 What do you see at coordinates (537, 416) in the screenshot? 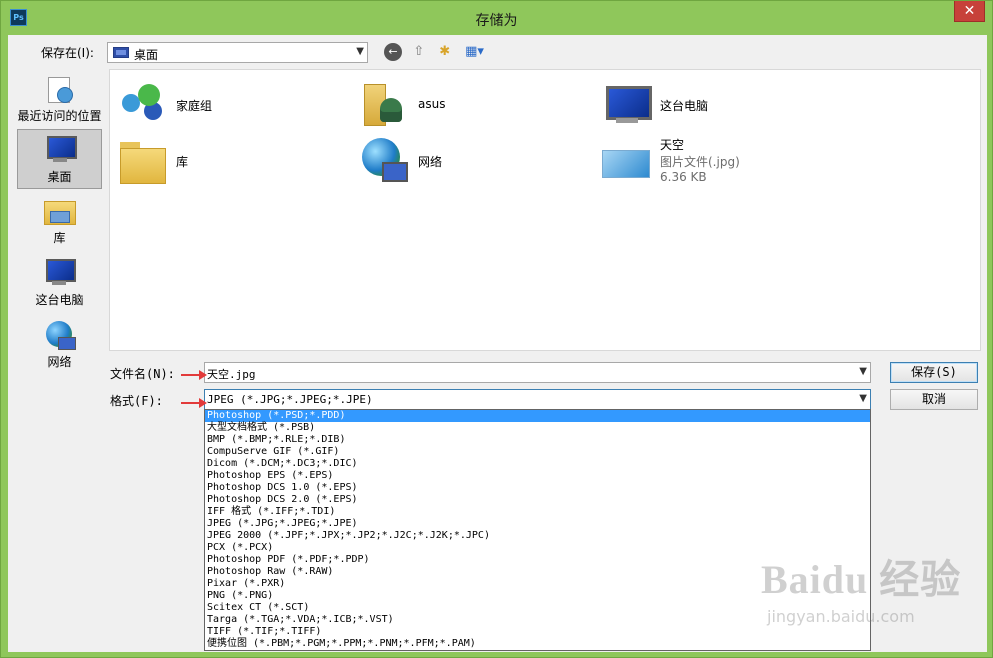
I see `format-option: Photoshop (*.PSD;*.PDD)` at bounding box center [537, 416].